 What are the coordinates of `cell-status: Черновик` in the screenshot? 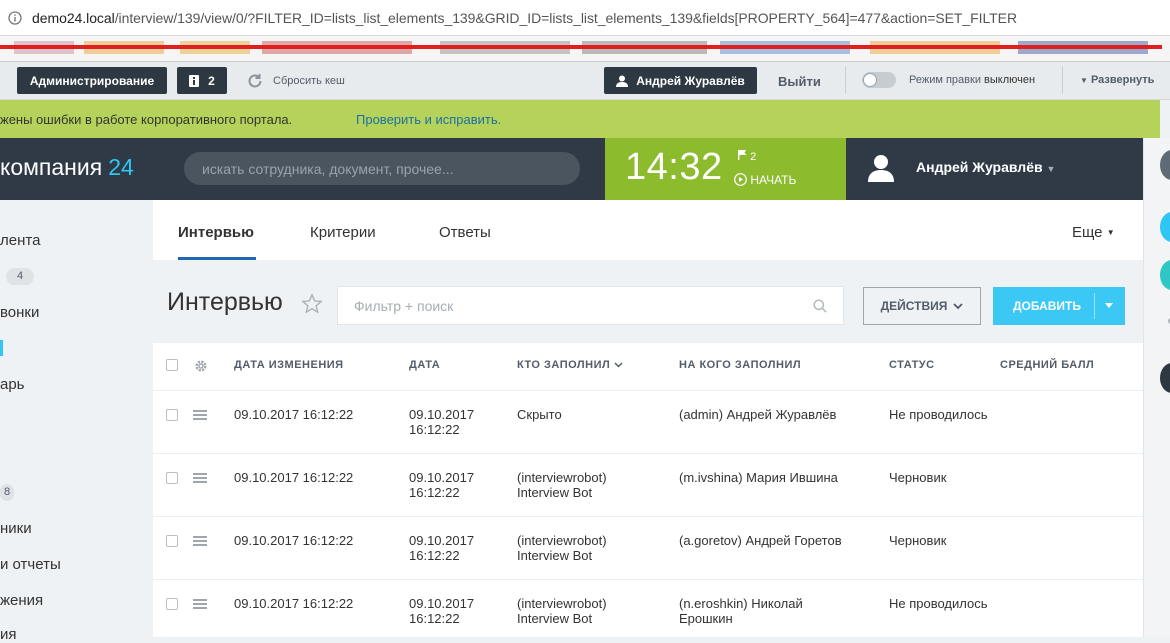 It's located at (918, 540).